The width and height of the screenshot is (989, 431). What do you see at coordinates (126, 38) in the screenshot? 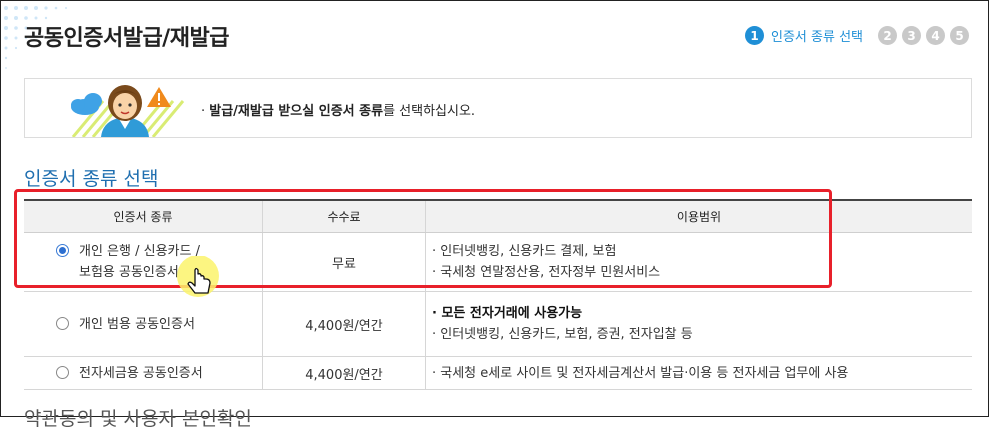
I see `page-title: 공동인증서발급/재발급` at bounding box center [126, 38].